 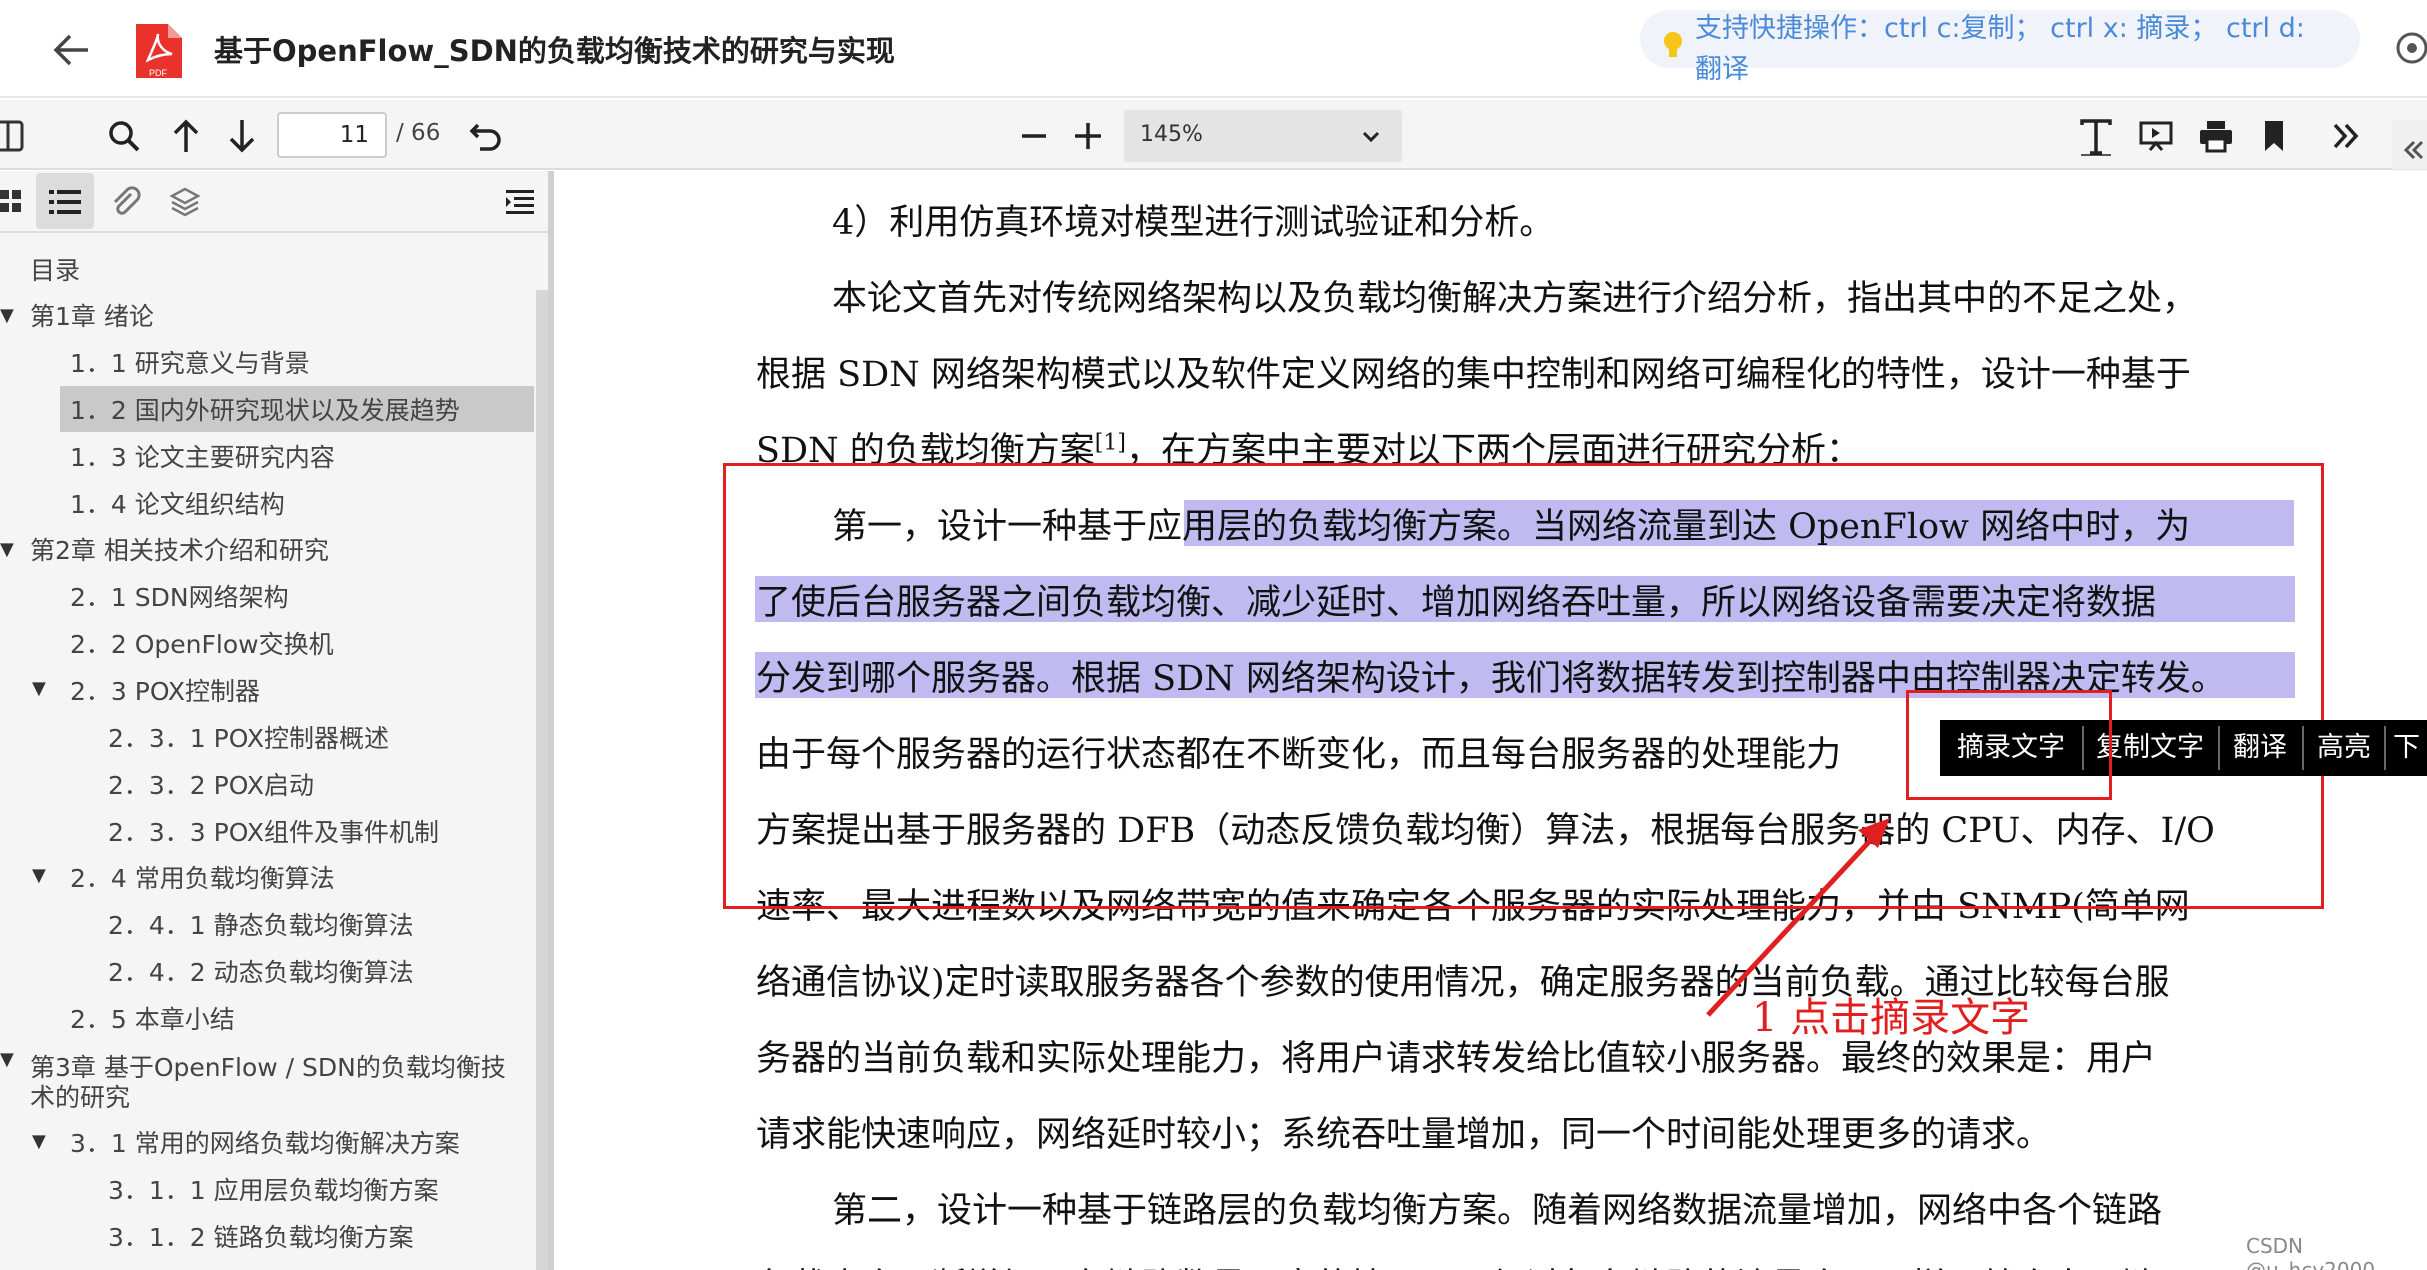 What do you see at coordinates (1722, 69) in the screenshot?
I see `shortcut-tip-line2: 翻译` at bounding box center [1722, 69].